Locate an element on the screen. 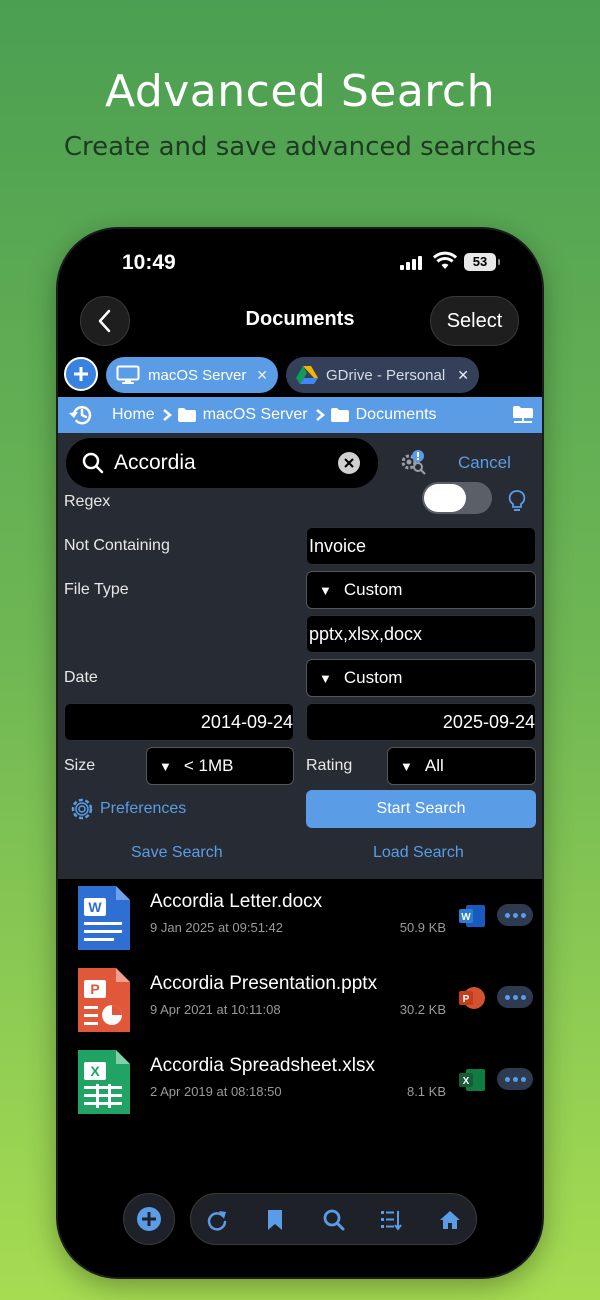 This screenshot has width=600, height=1300. not-containing-value: Invoice is located at coordinates (338, 545).